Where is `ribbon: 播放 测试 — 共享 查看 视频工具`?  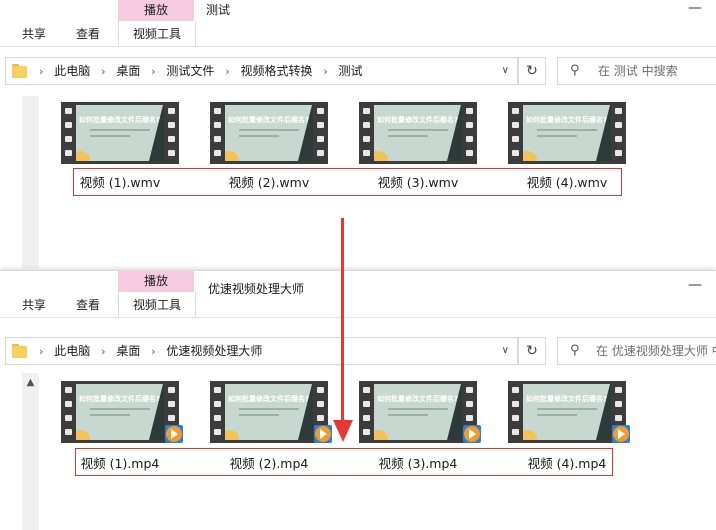
ribbon: 播放 测试 — 共享 查看 视频工具 is located at coordinates (358, 23).